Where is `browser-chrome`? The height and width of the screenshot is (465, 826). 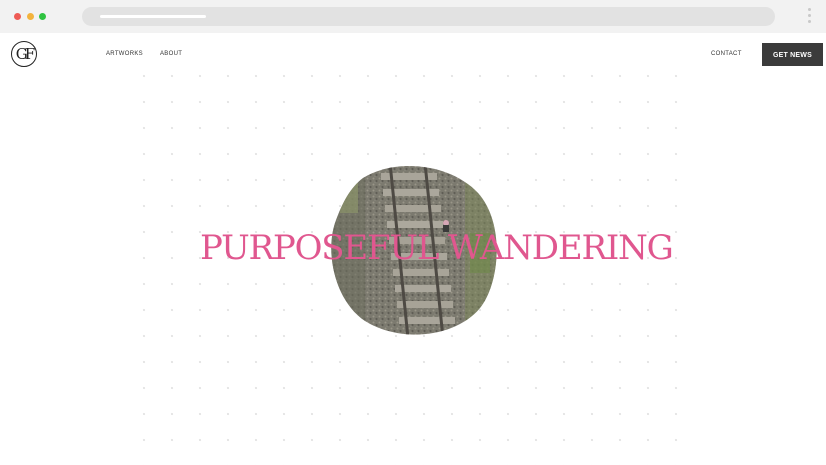
browser-chrome is located at coordinates (413, 16).